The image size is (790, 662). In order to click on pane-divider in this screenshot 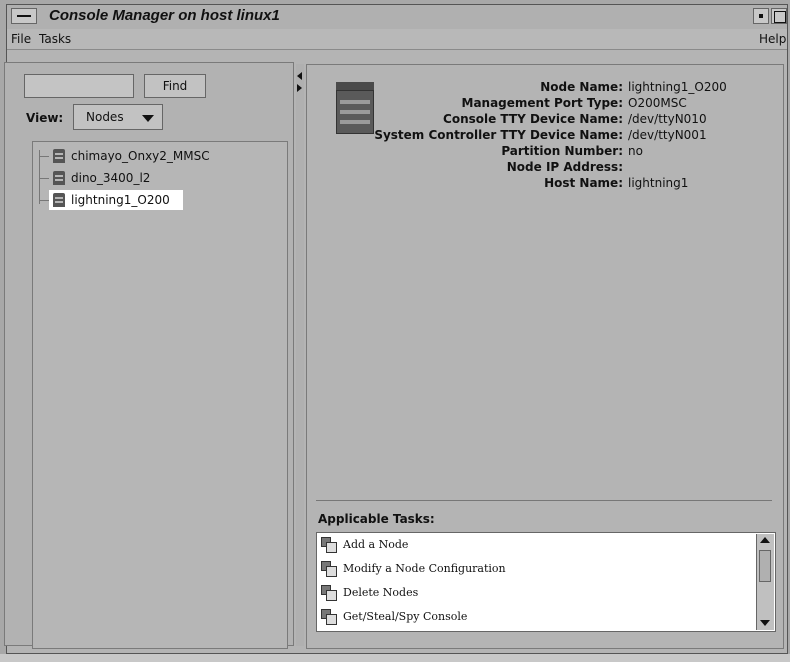, I will do `click(300, 355)`.